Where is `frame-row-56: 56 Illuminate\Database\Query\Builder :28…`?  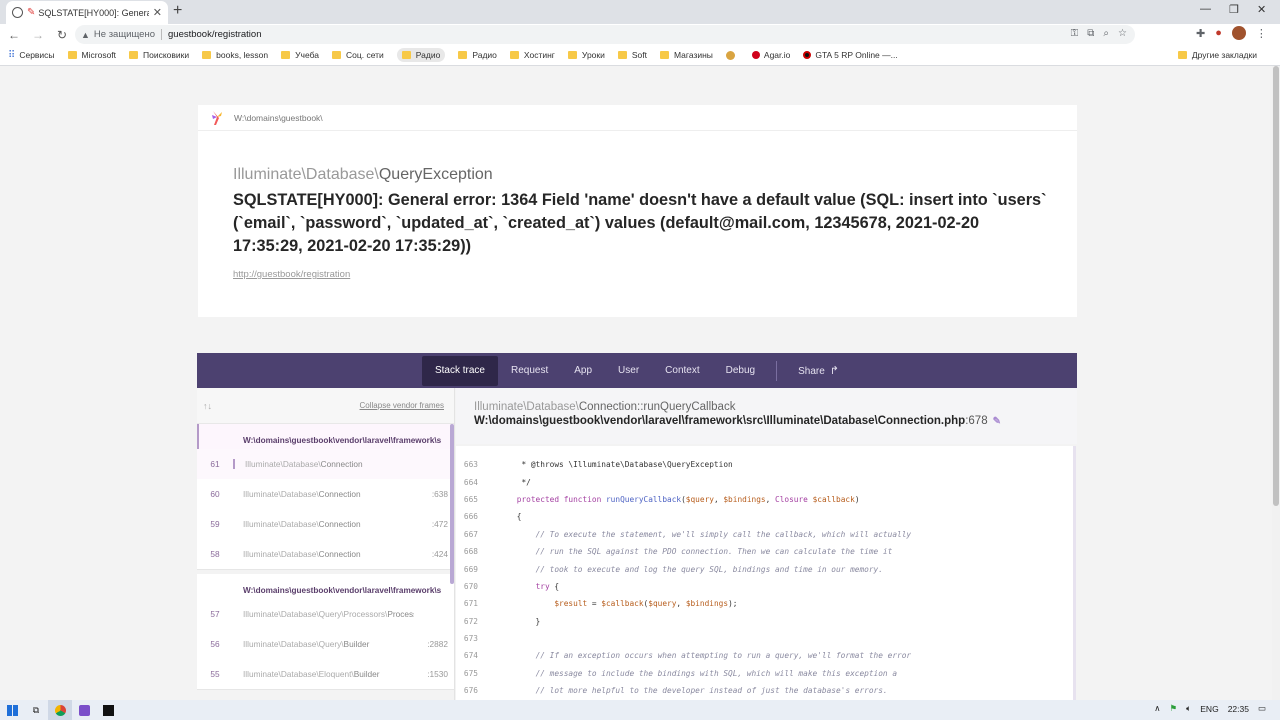 frame-row-56: 56 Illuminate\Database\Query\Builder :28… is located at coordinates (325, 644).